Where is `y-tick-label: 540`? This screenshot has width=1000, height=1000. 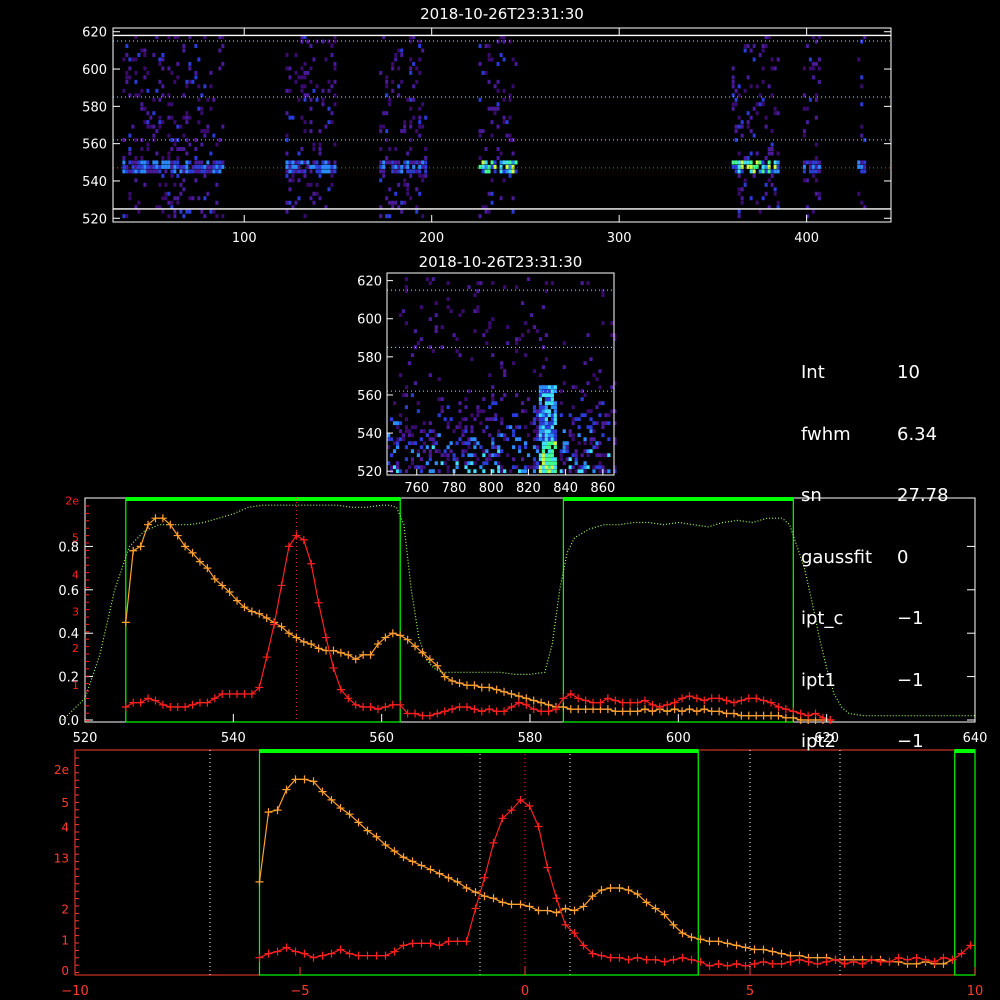 y-tick-label: 540 is located at coordinates (94, 182).